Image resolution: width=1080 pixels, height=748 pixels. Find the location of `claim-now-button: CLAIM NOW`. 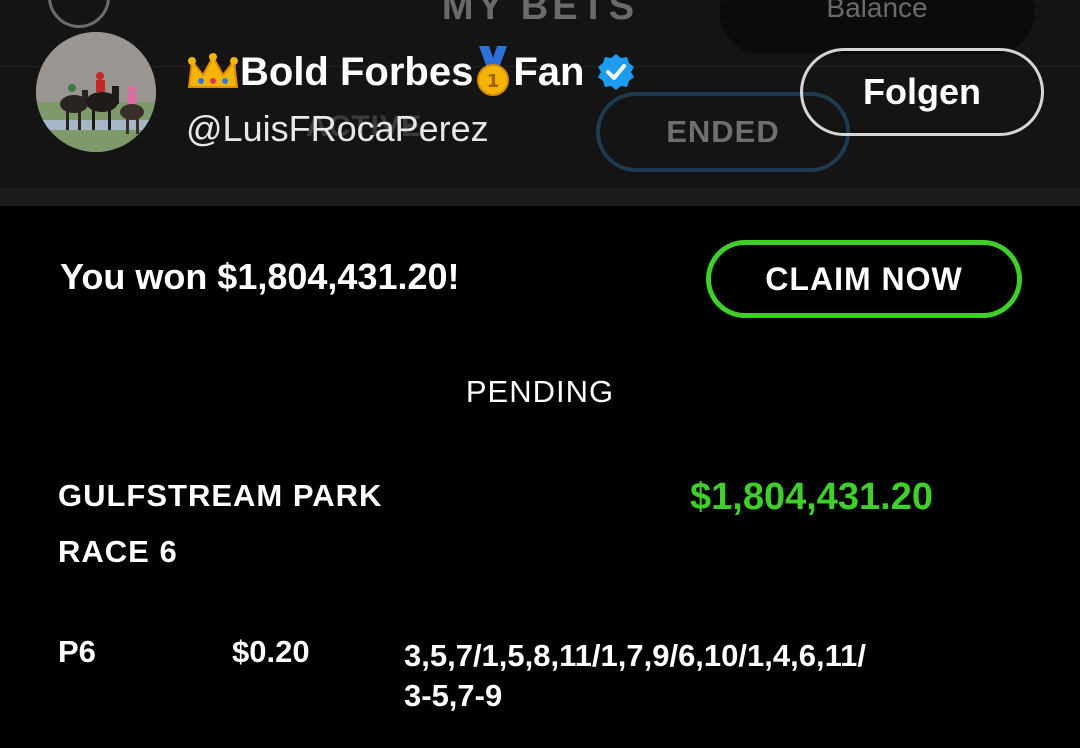

claim-now-button: CLAIM NOW is located at coordinates (864, 279).